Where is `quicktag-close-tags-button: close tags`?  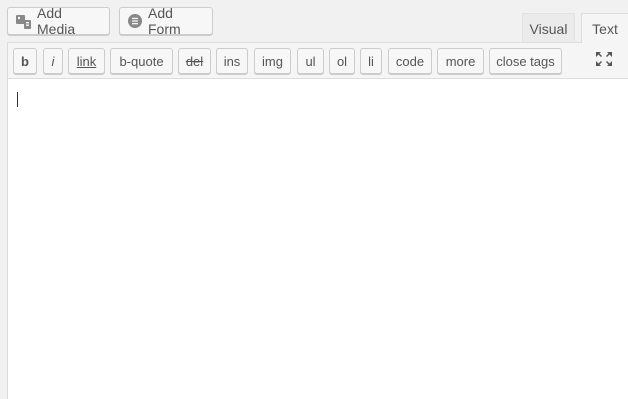
quicktag-close-tags-button: close tags is located at coordinates (525, 61).